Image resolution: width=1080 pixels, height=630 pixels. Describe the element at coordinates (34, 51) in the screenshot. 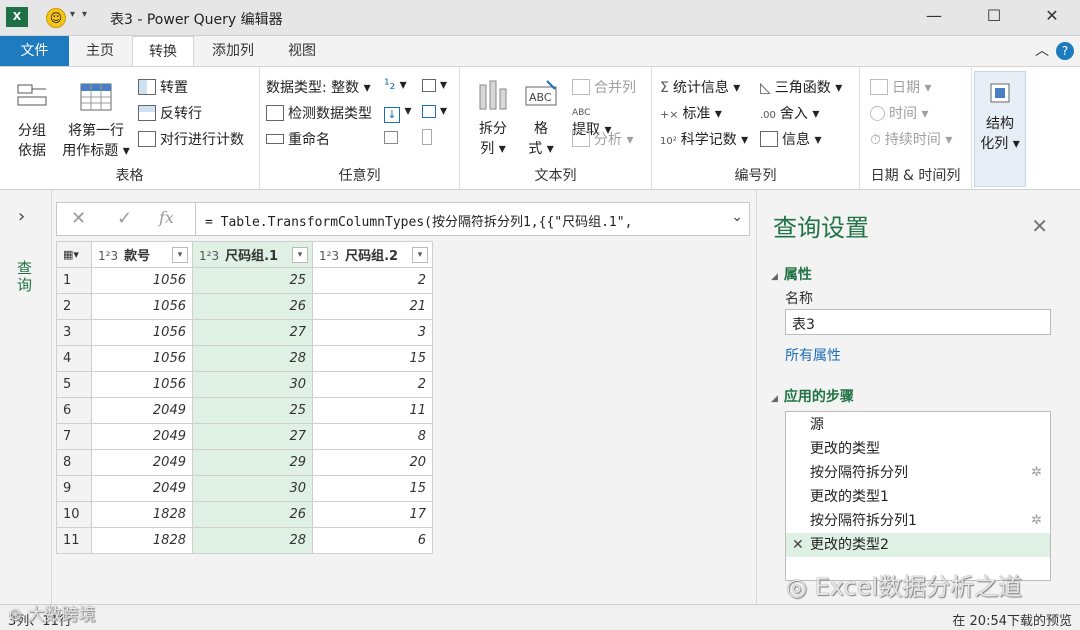

I see `tab-file: 文件` at that location.